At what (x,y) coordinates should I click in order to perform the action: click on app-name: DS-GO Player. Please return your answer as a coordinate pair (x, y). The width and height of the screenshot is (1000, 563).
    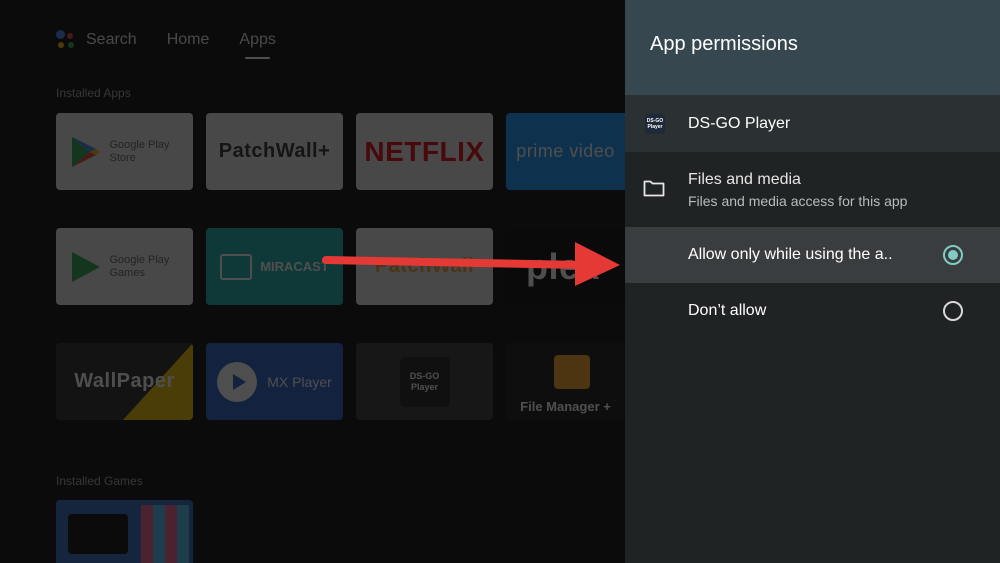
    Looking at the image, I should click on (739, 123).